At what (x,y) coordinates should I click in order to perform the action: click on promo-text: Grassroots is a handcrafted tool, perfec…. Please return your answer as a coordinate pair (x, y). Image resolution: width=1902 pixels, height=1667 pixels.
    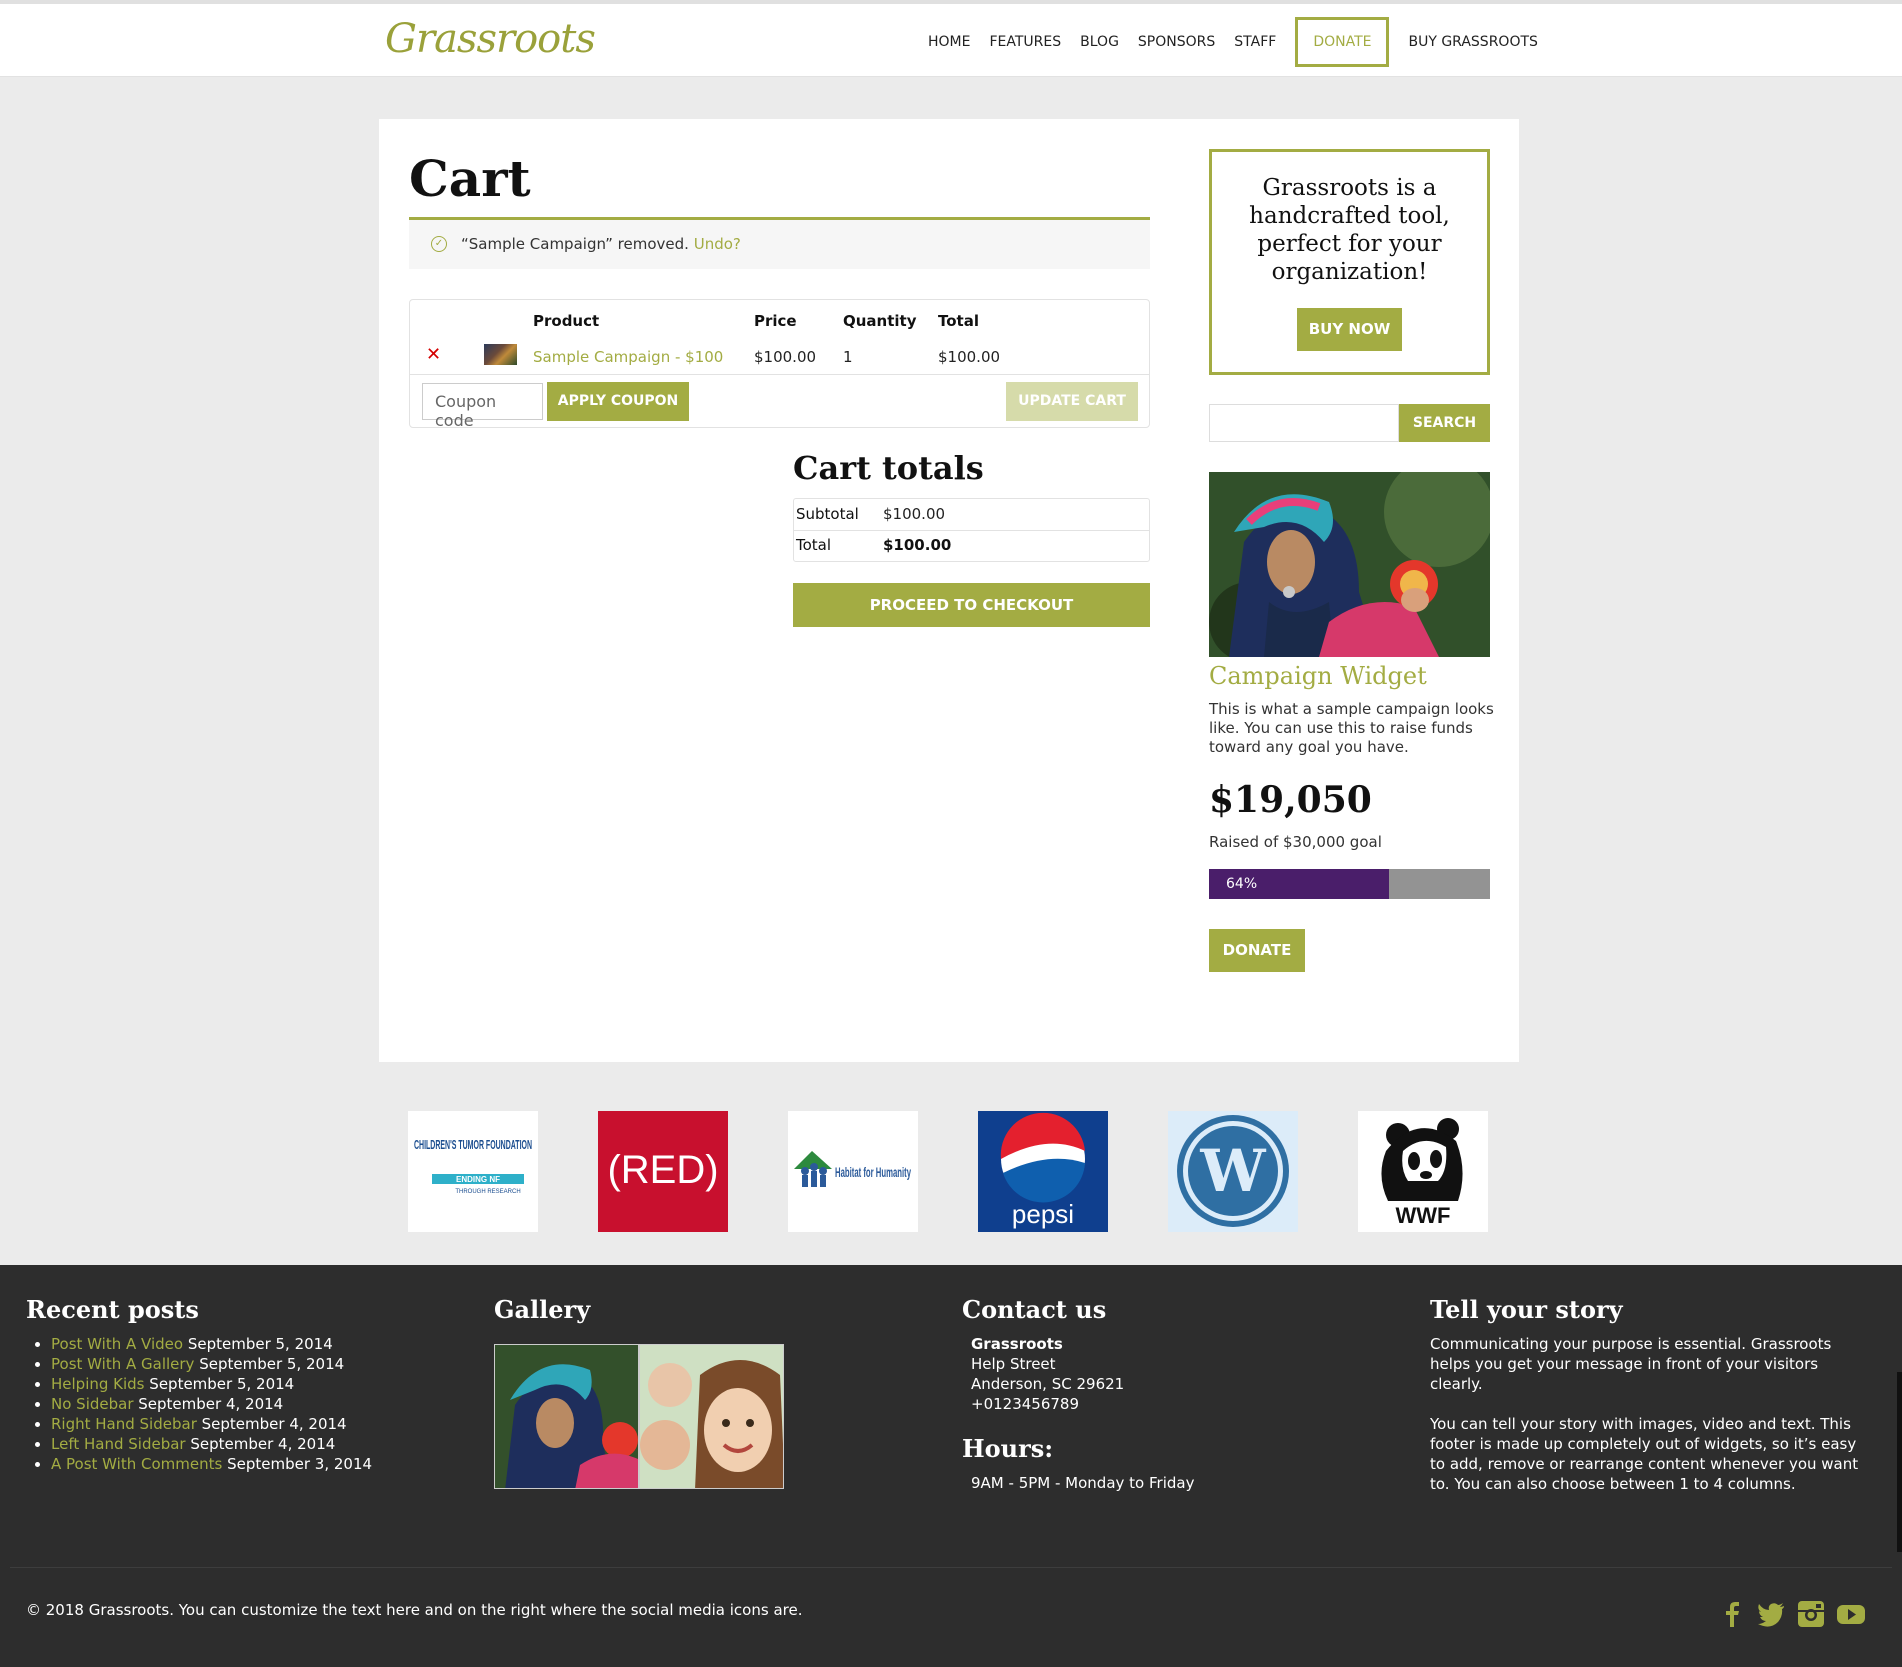
    Looking at the image, I should click on (1349, 230).